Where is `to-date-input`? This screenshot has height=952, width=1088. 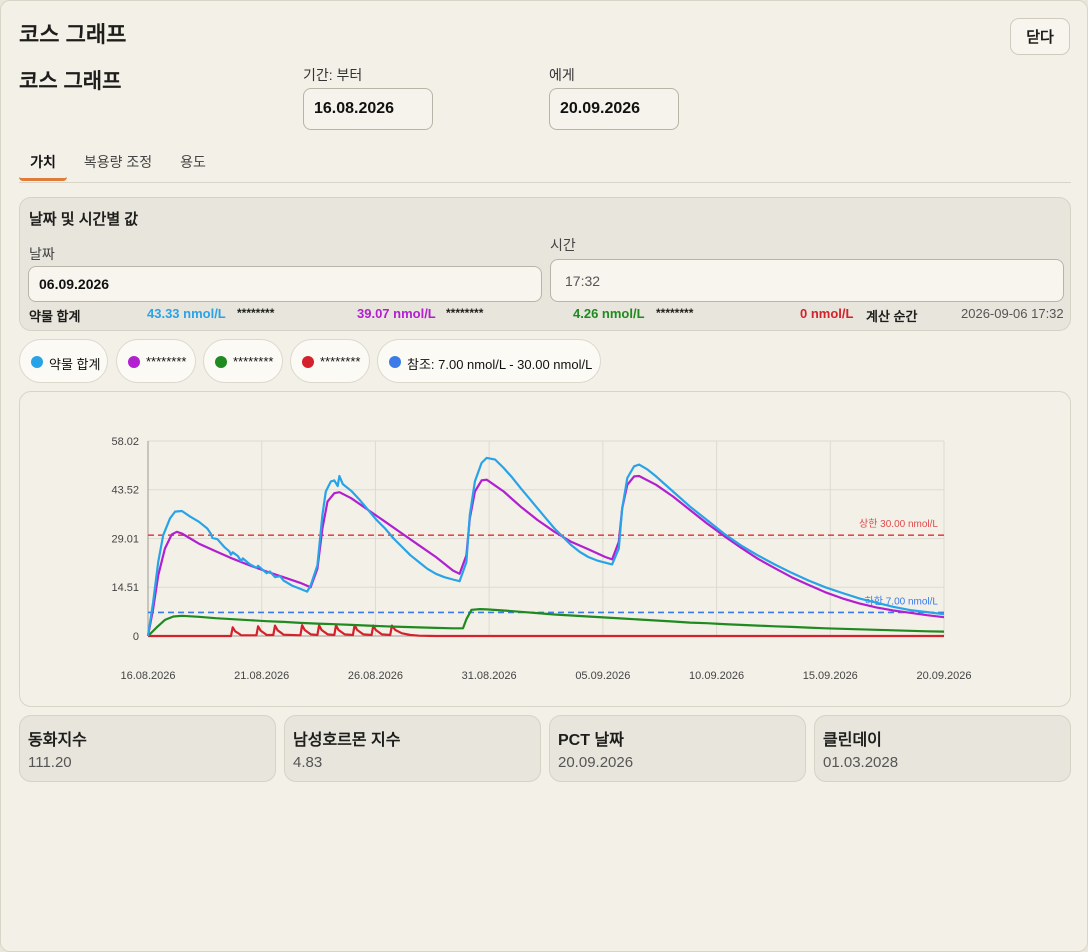
to-date-input is located at coordinates (614, 109).